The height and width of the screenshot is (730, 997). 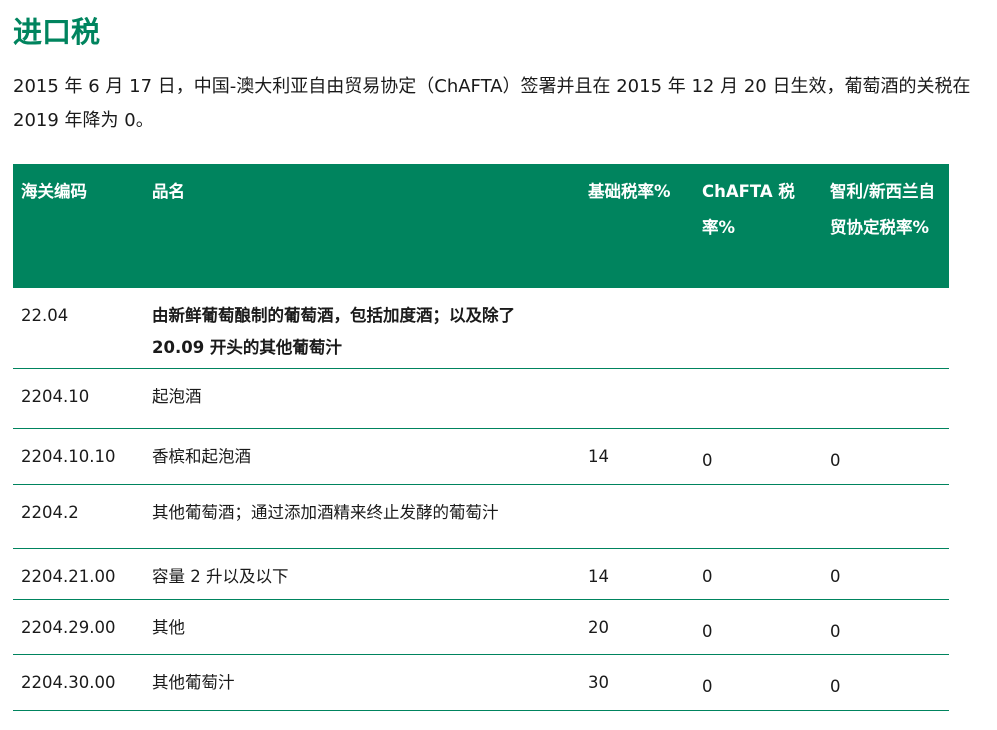 I want to click on cell-base: 20, so click(x=637, y=627).